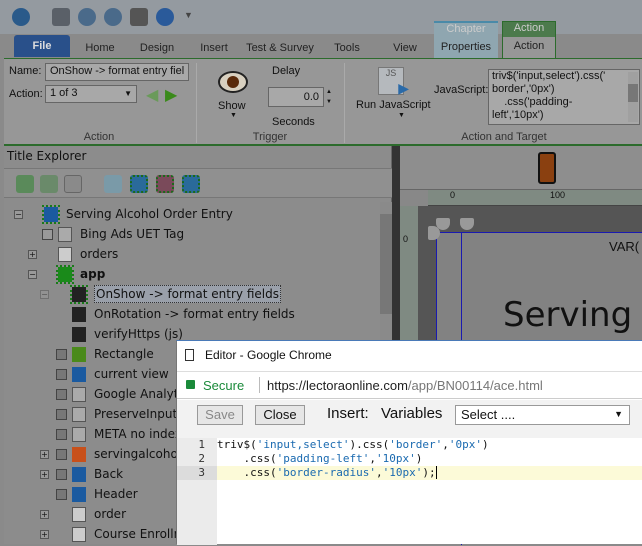  I want to click on line-number: 3, so click(201, 472).